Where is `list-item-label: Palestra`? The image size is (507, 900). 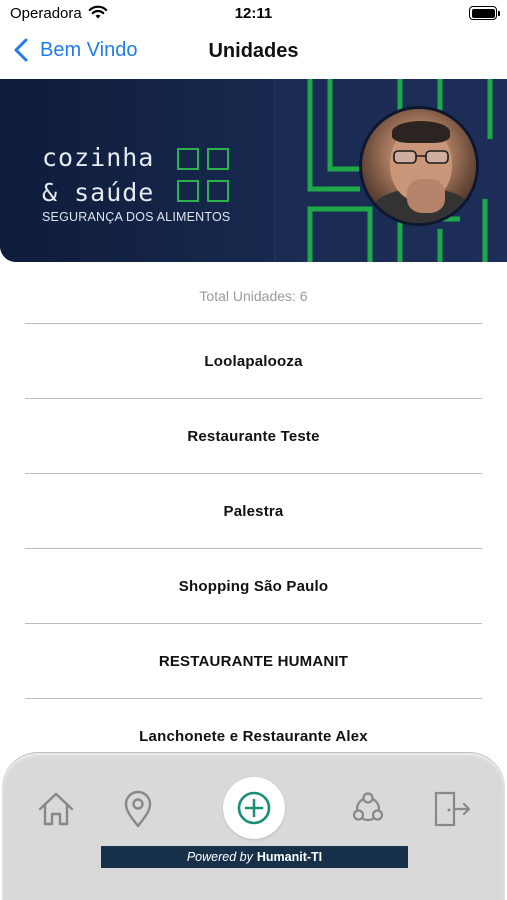
list-item-label: Palestra is located at coordinates (253, 511).